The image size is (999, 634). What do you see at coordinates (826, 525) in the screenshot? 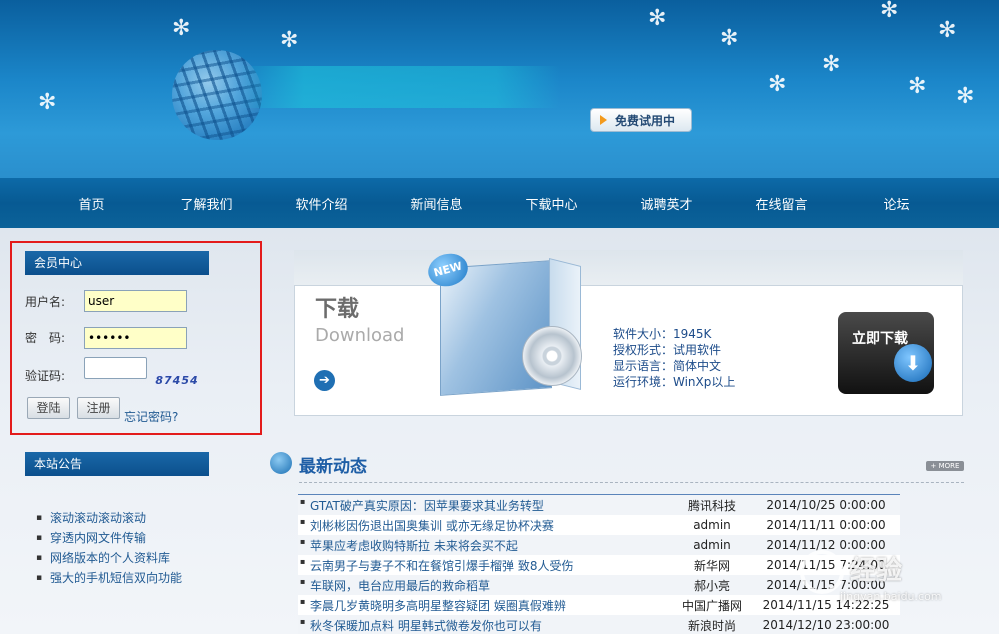
I see `news-date: 2014/11/11 0:00:00` at bounding box center [826, 525].